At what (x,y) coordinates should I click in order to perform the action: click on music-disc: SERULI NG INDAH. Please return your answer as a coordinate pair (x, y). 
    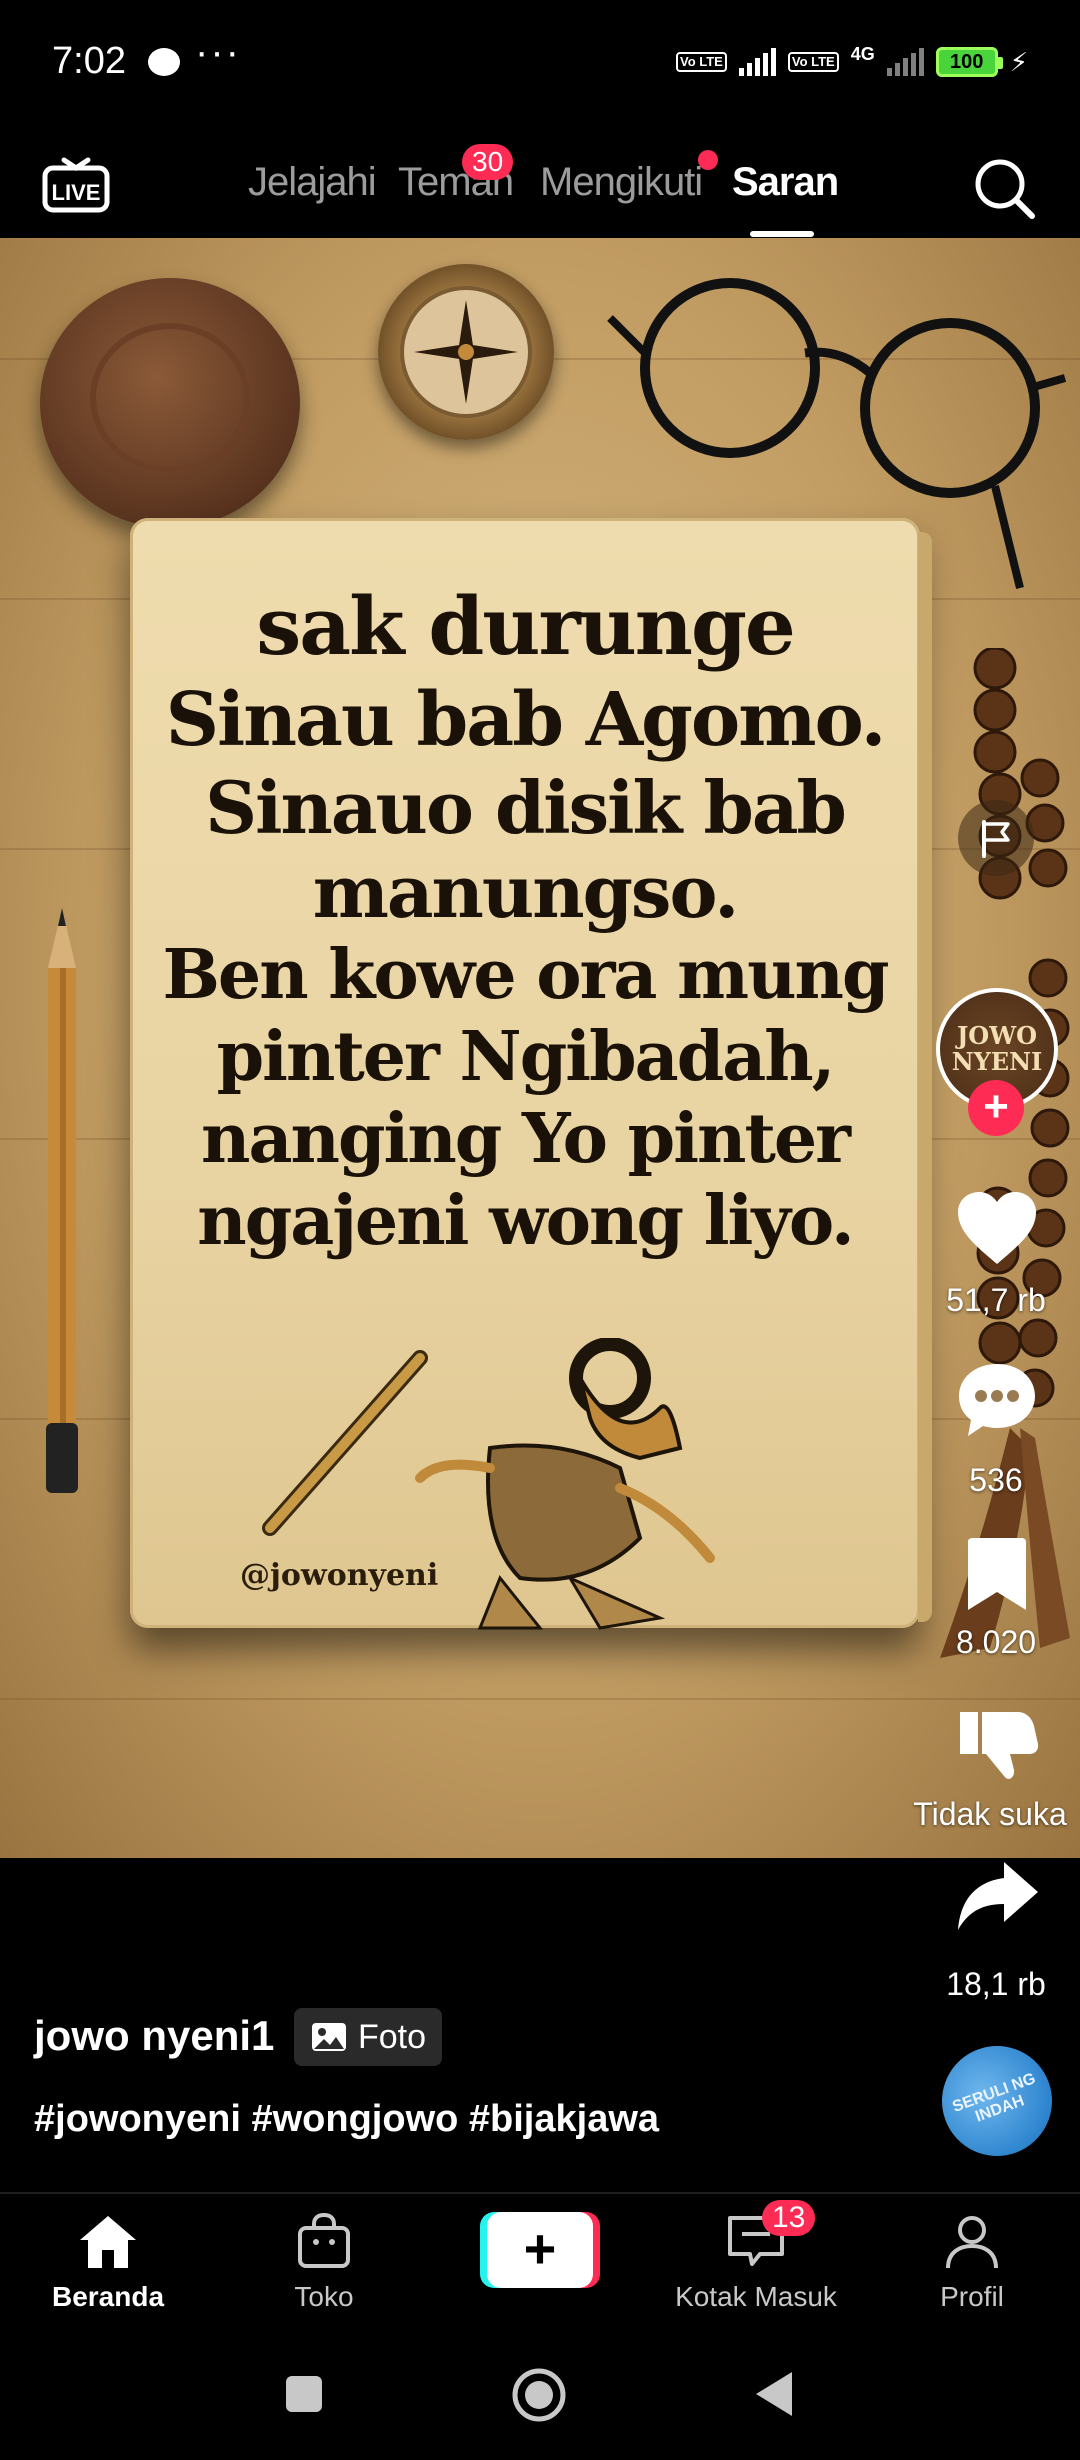
    Looking at the image, I should click on (997, 2101).